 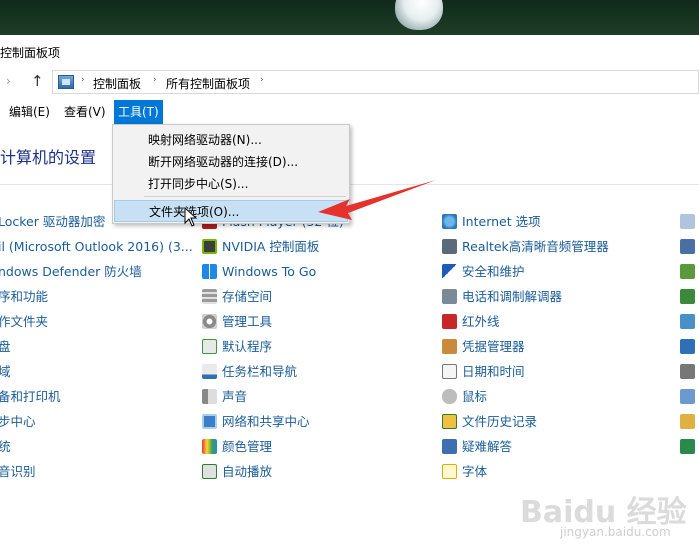 I want to click on item-firewall: ndows Defender 防火墙, so click(x=71, y=272).